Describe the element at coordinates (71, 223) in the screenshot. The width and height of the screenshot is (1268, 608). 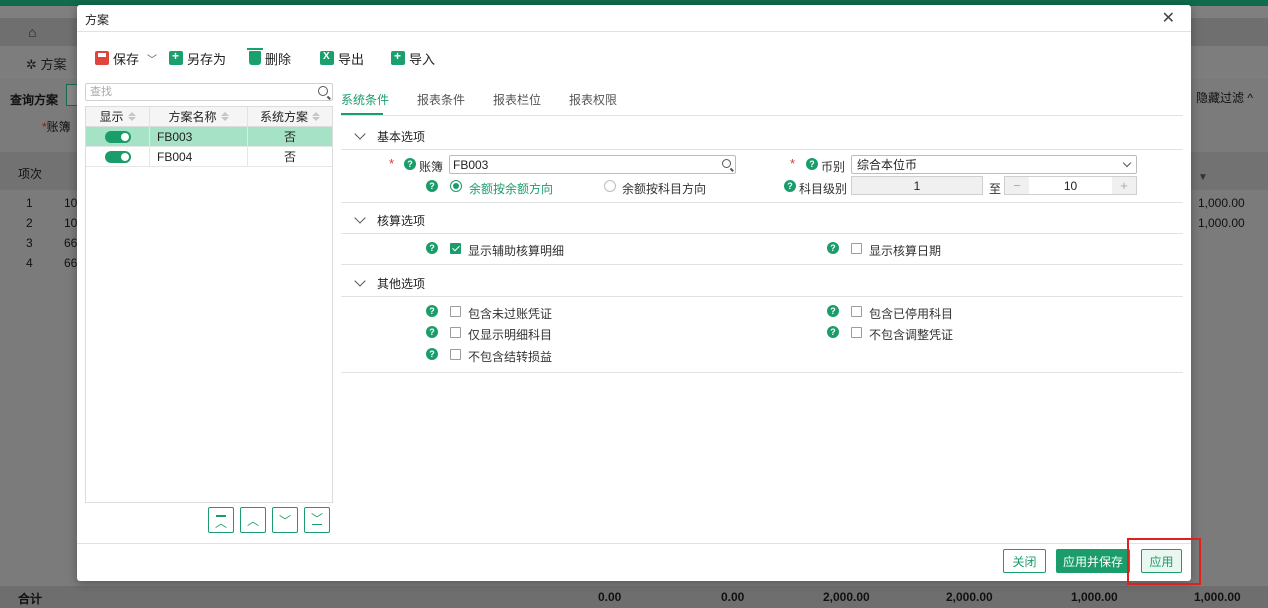
I see `row-code: 10` at that location.